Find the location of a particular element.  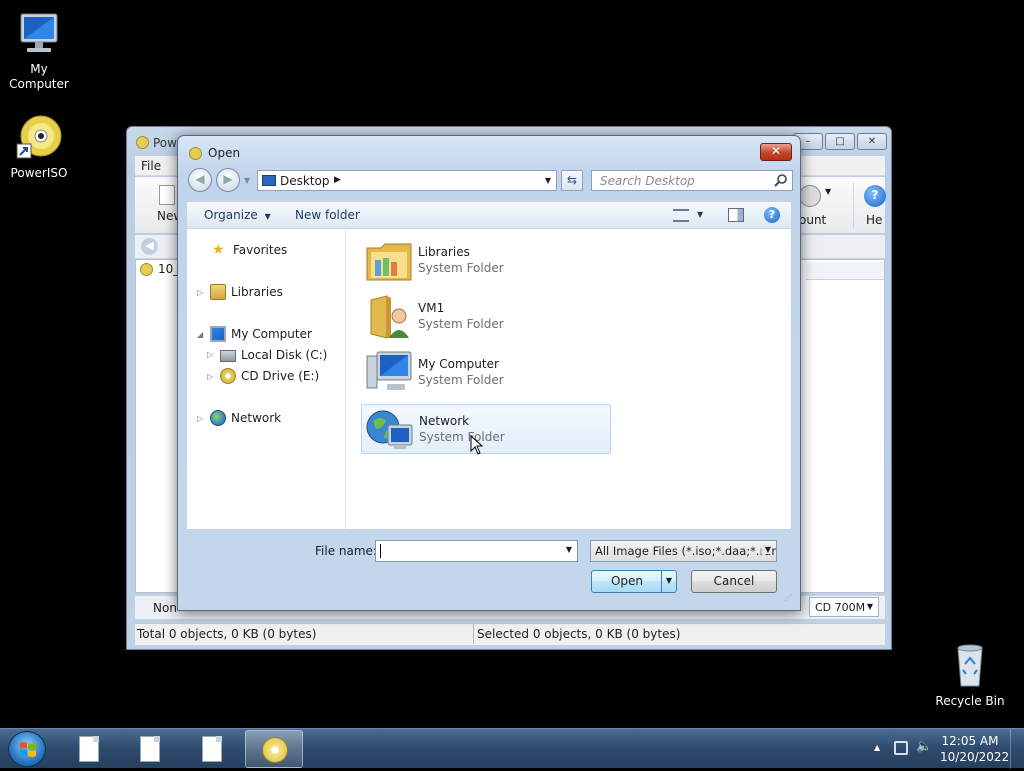

item-name: VM1 is located at coordinates (431, 308).